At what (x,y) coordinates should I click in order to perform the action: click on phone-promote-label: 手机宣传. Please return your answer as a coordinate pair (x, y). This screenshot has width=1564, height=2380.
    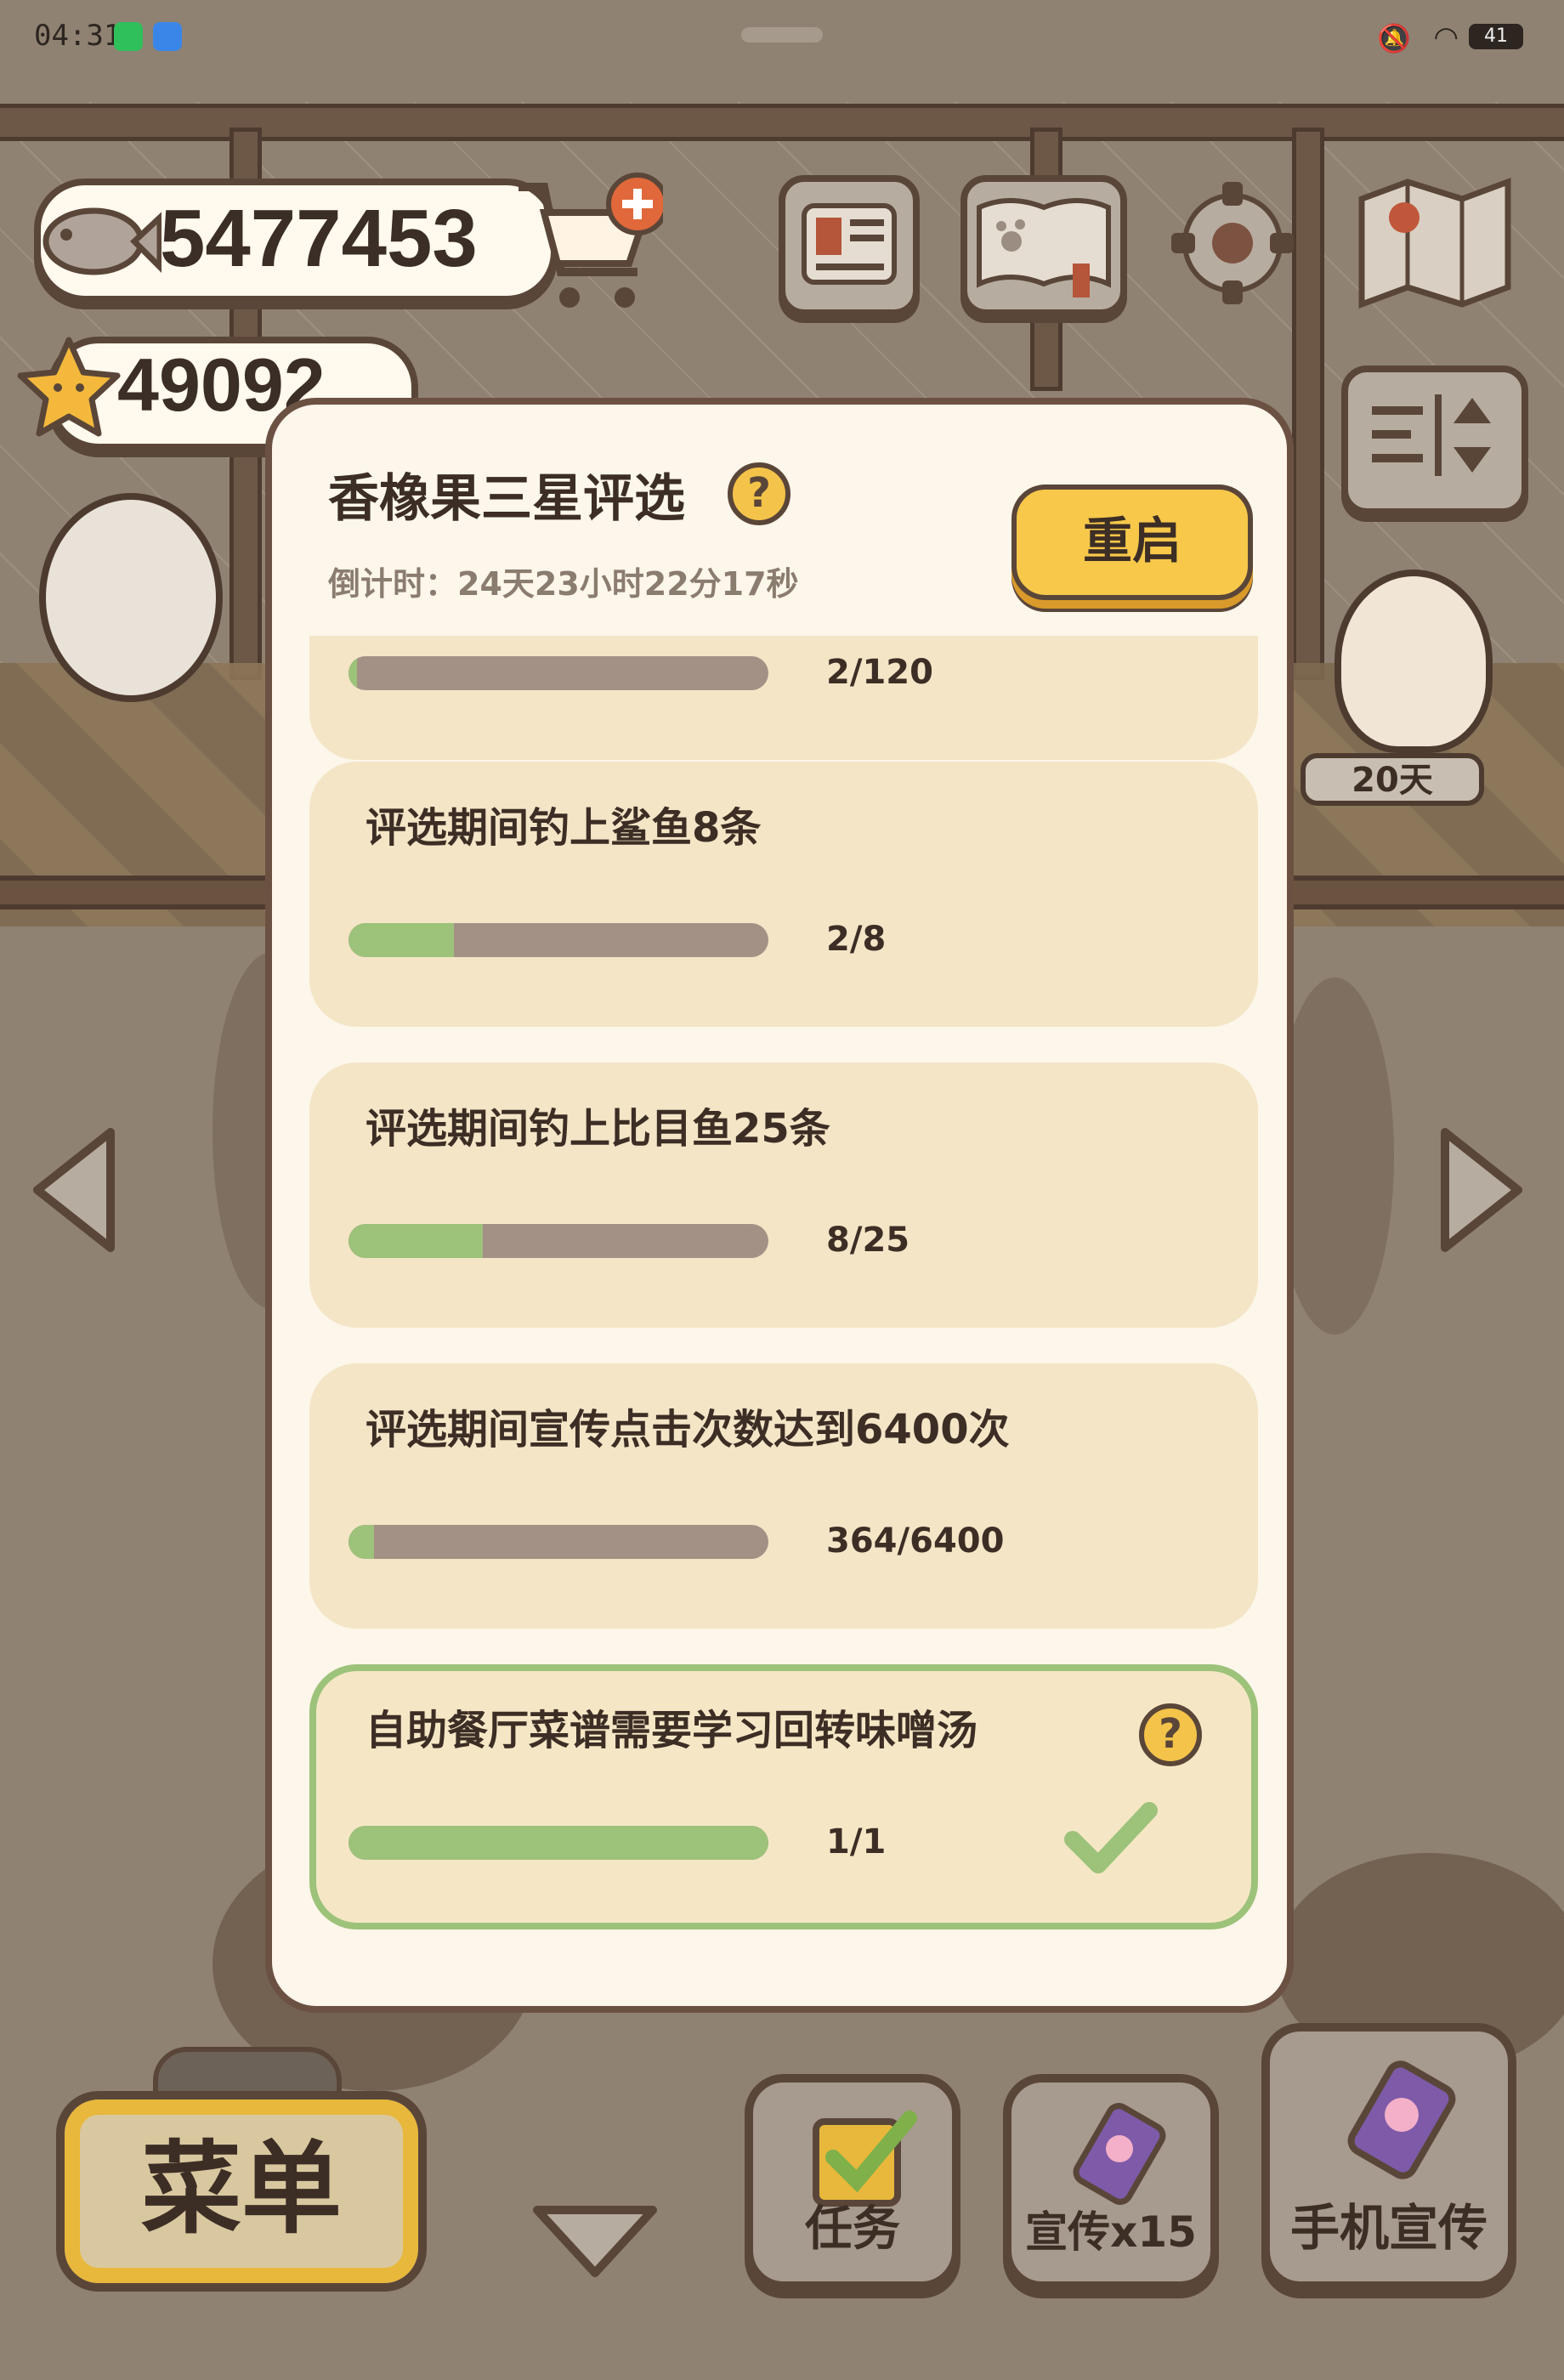
    Looking at the image, I should click on (1388, 2228).